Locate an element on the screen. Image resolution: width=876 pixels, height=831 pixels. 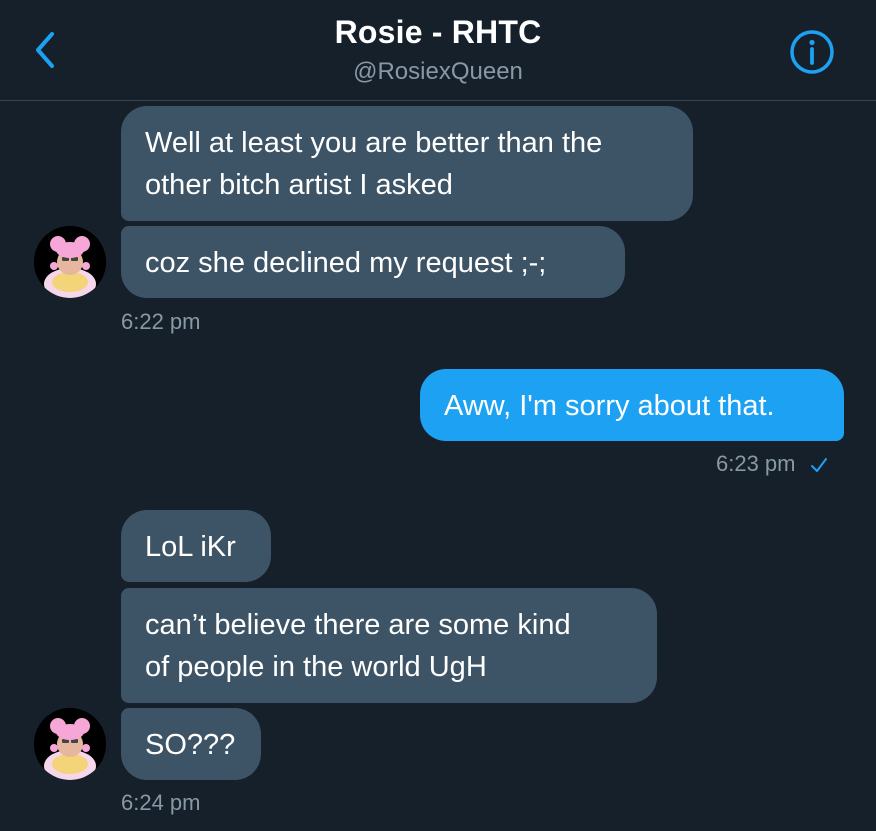
info-icon is located at coordinates (812, 52).